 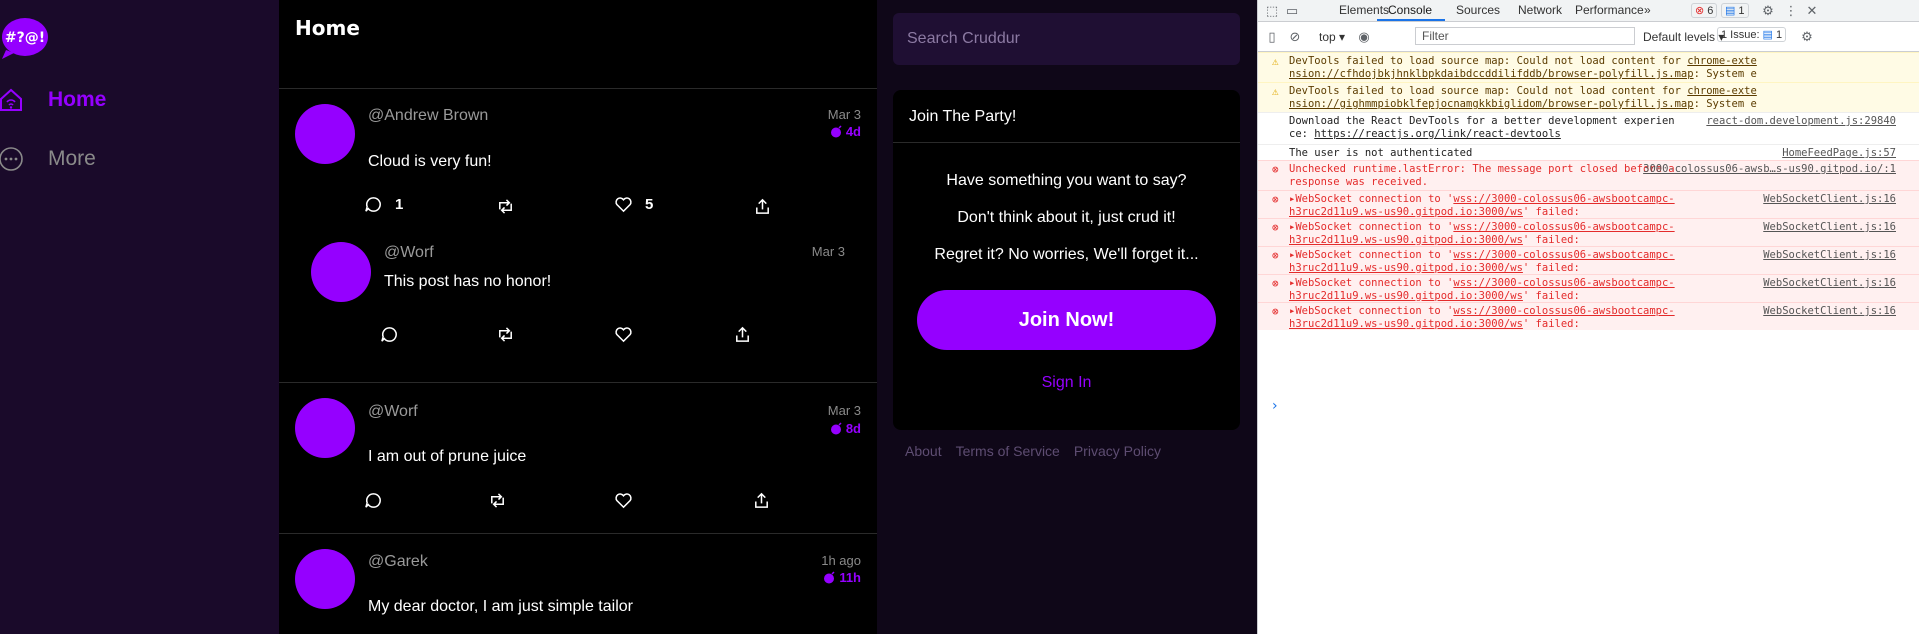 What do you see at coordinates (1332, 37) in the screenshot?
I see `context-select: top ▾` at bounding box center [1332, 37].